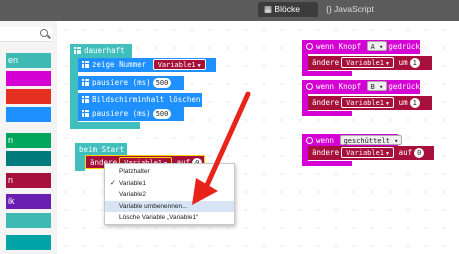 The width and height of the screenshot is (459, 254). What do you see at coordinates (28, 60) in the screenshot?
I see `toolbox-item: en` at bounding box center [28, 60].